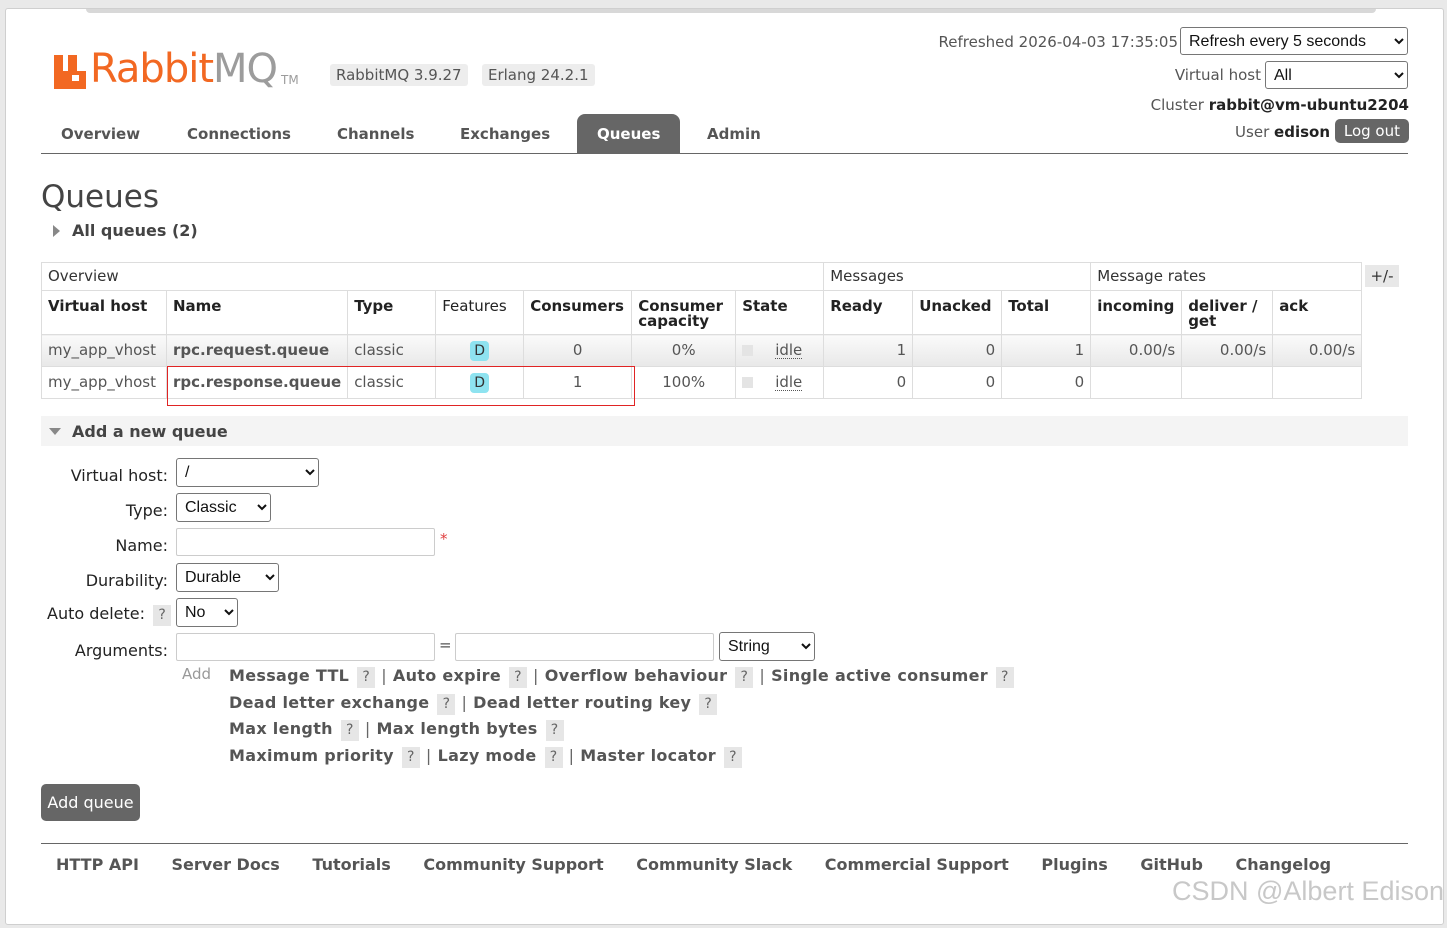  Describe the element at coordinates (239, 134) in the screenshot. I see `tab-connections: Connections` at that location.